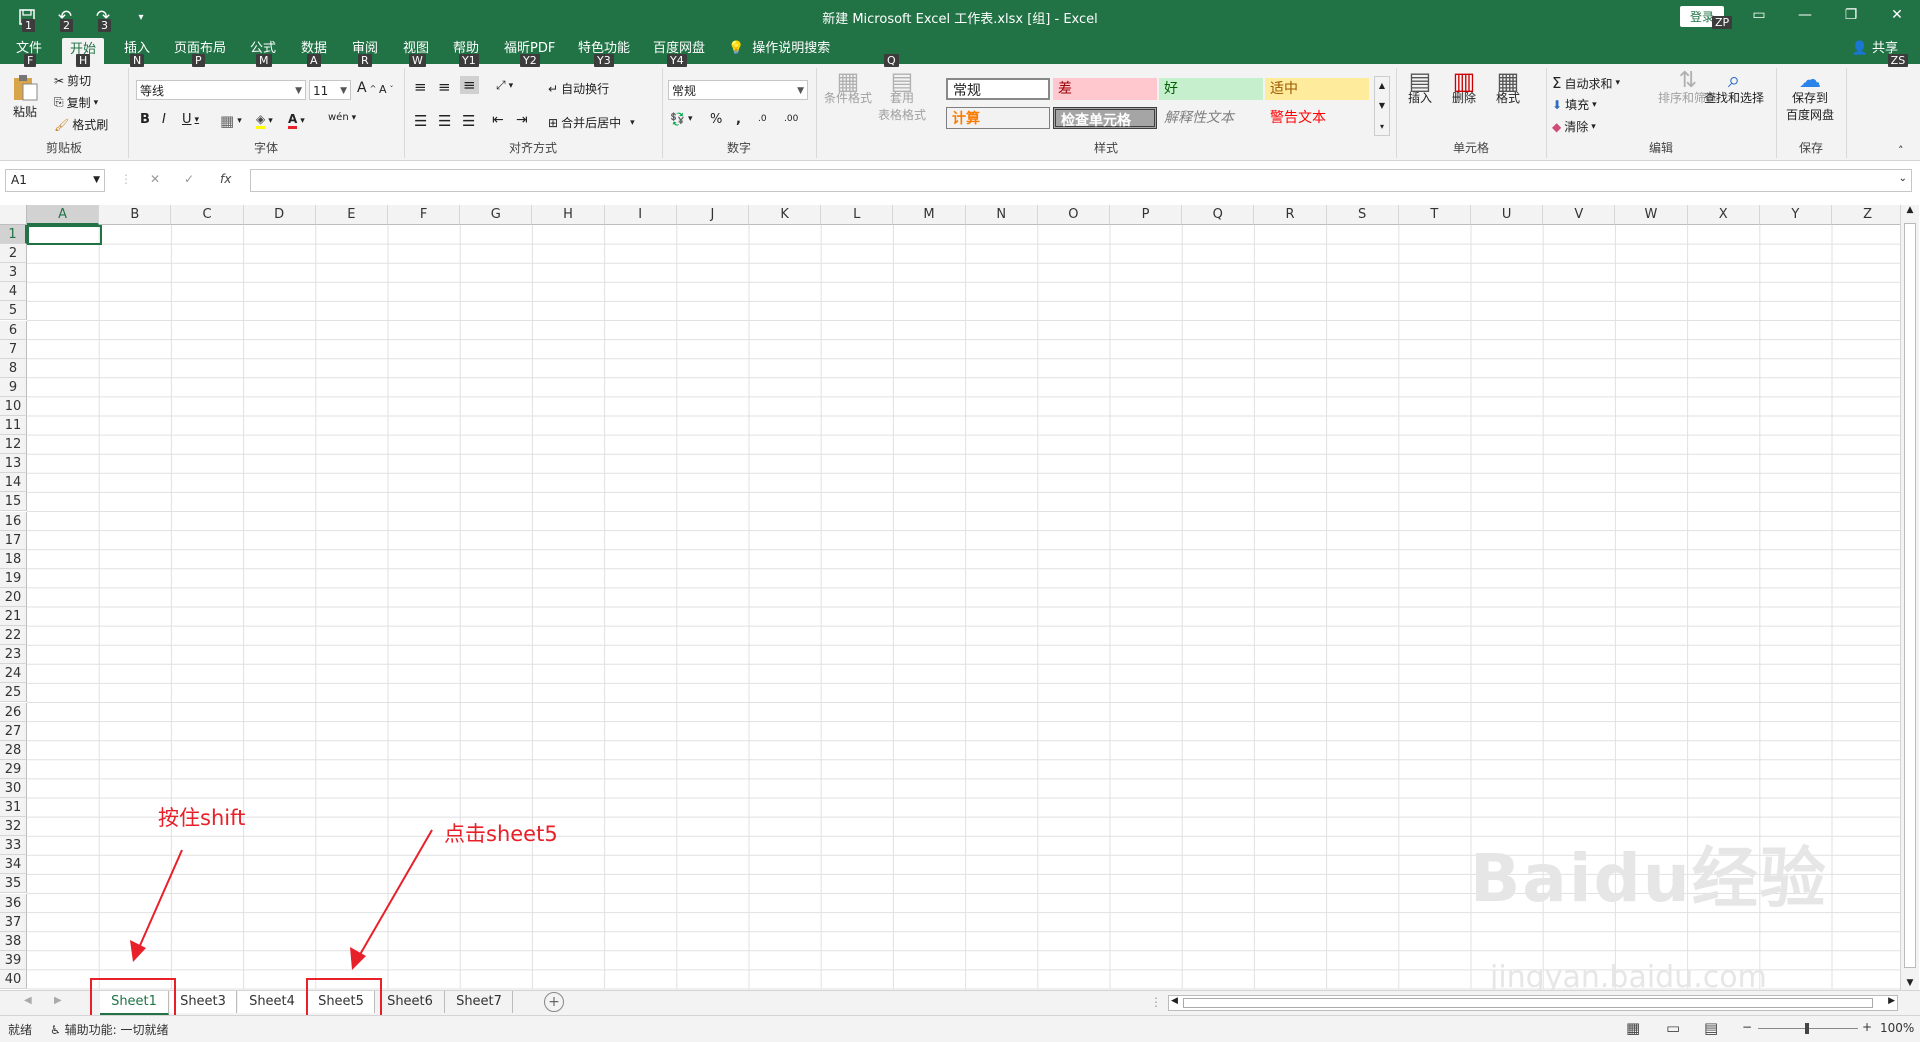  Describe the element at coordinates (13, 273) in the screenshot. I see `row-header: 3` at that location.